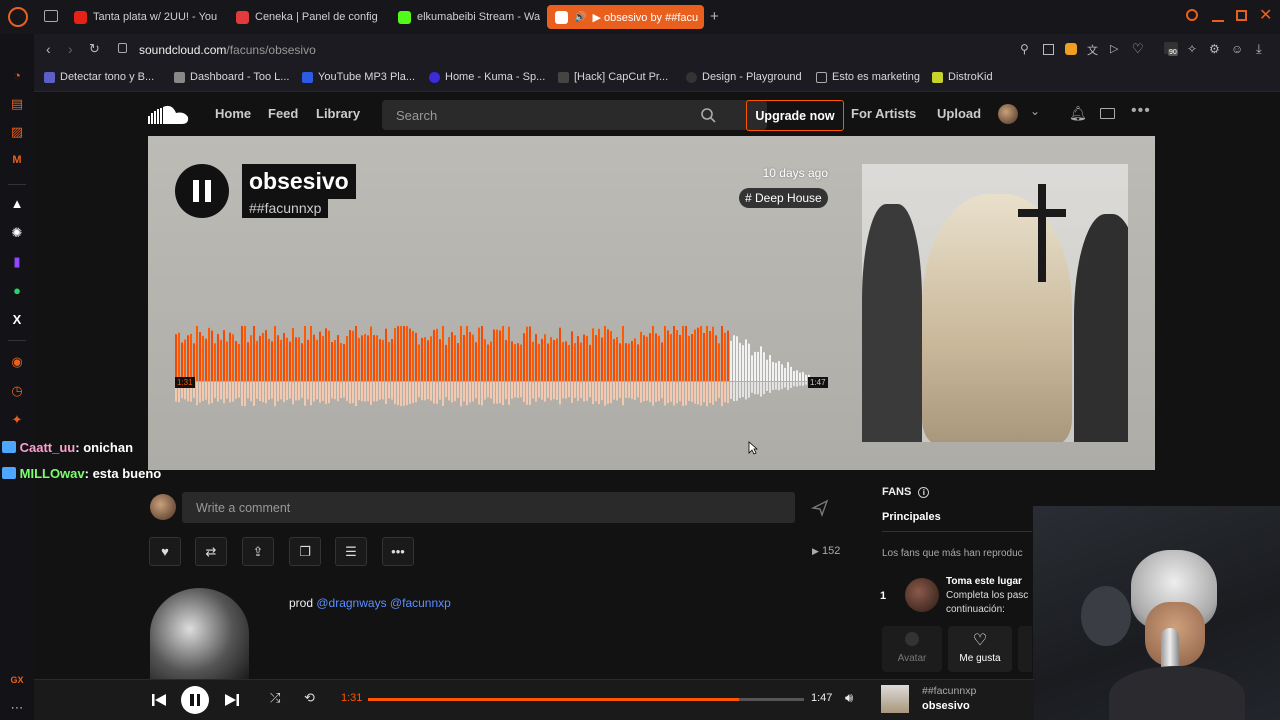  Describe the element at coordinates (142, 17) in the screenshot. I see `tab-youtube: Tanta plata w/ 2UU! - You` at that location.